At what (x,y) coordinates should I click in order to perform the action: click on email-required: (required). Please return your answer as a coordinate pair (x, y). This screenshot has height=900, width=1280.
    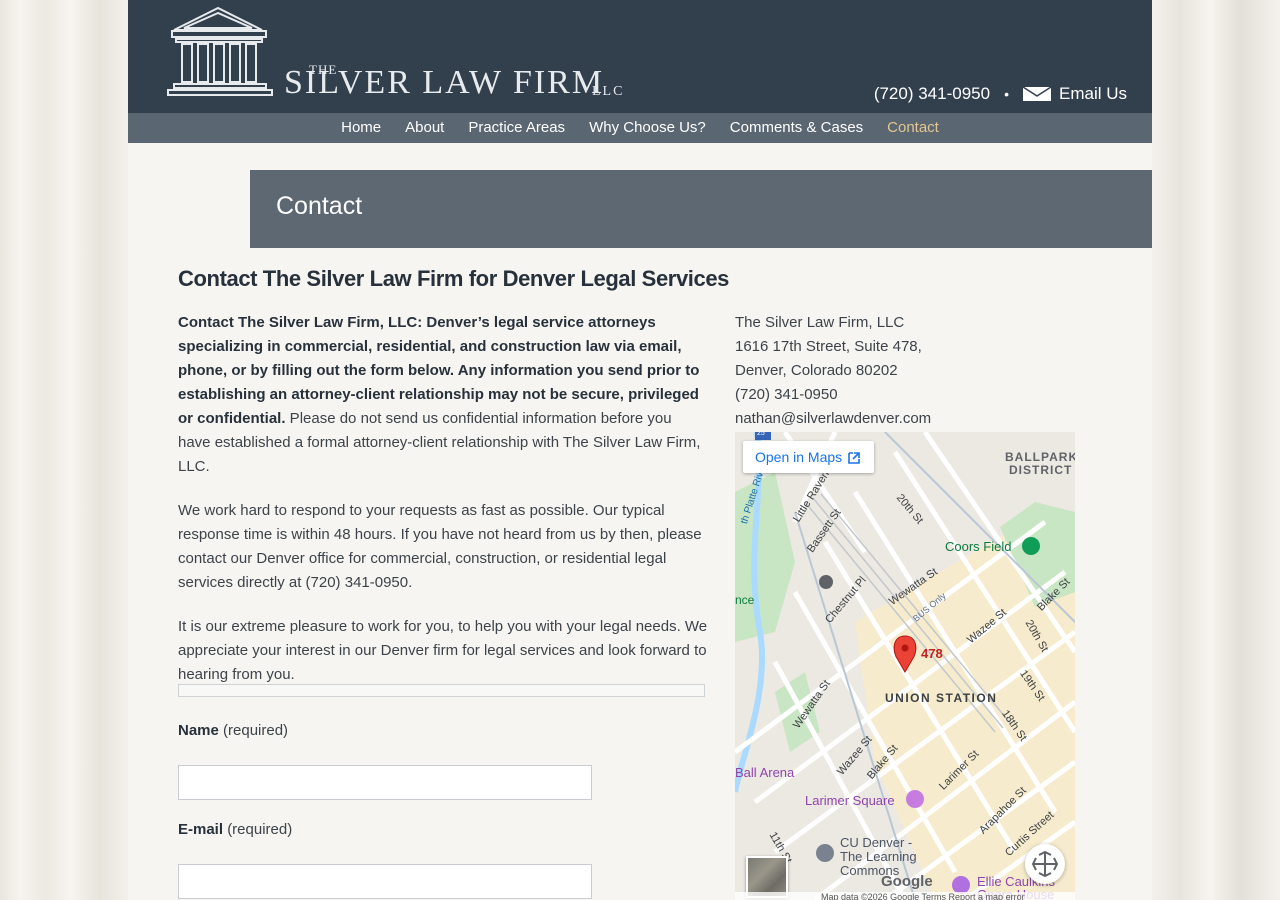
    Looking at the image, I should click on (260, 829).